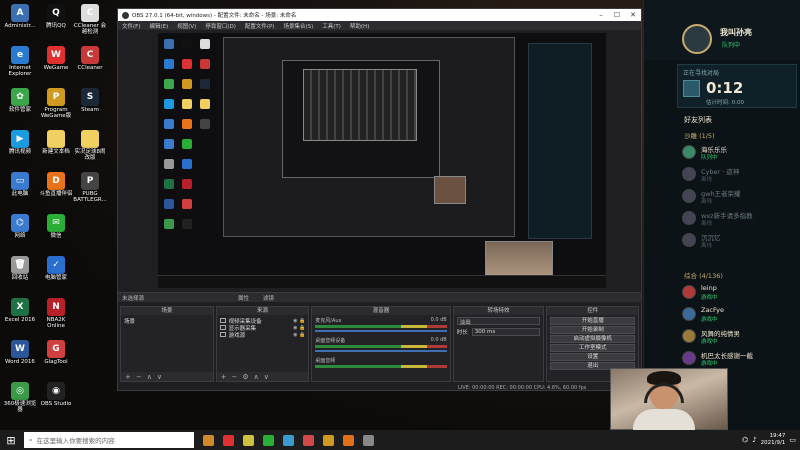 Image resolution: width=800 pixels, height=450 pixels. Describe the element at coordinates (298, 26) in the screenshot. I see `menu-item: 场景集合(S)` at that location.